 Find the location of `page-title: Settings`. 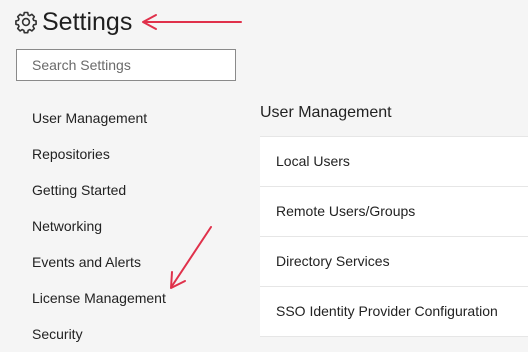

page-title: Settings is located at coordinates (87, 22).